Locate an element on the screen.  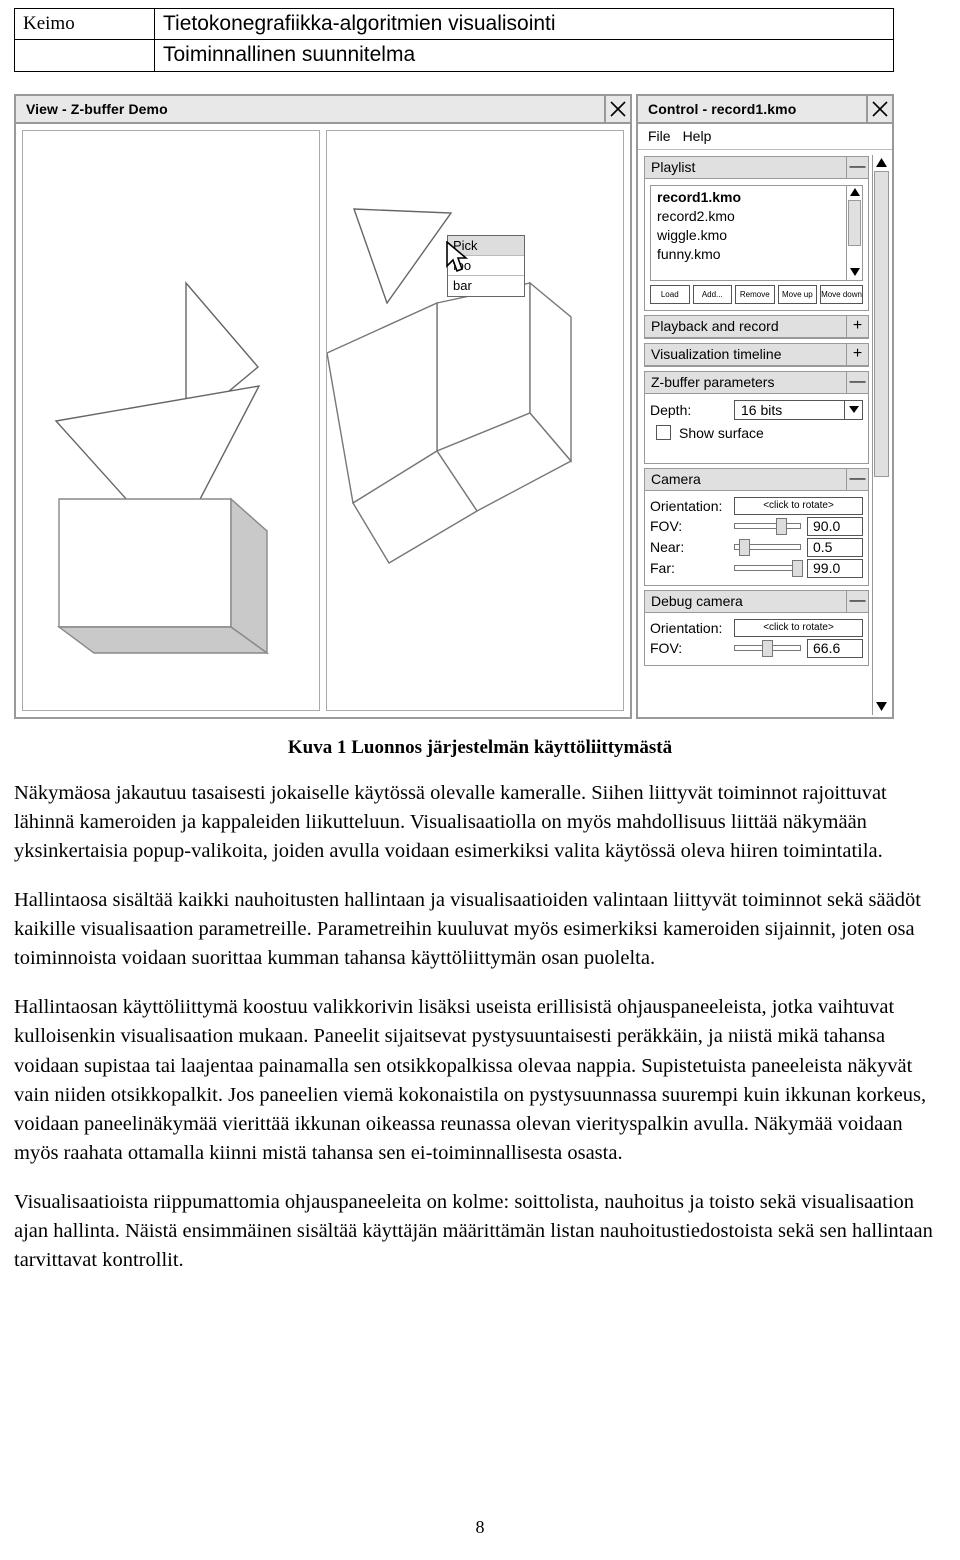
camera-orientation-label: Orientation: is located at coordinates (686, 505).